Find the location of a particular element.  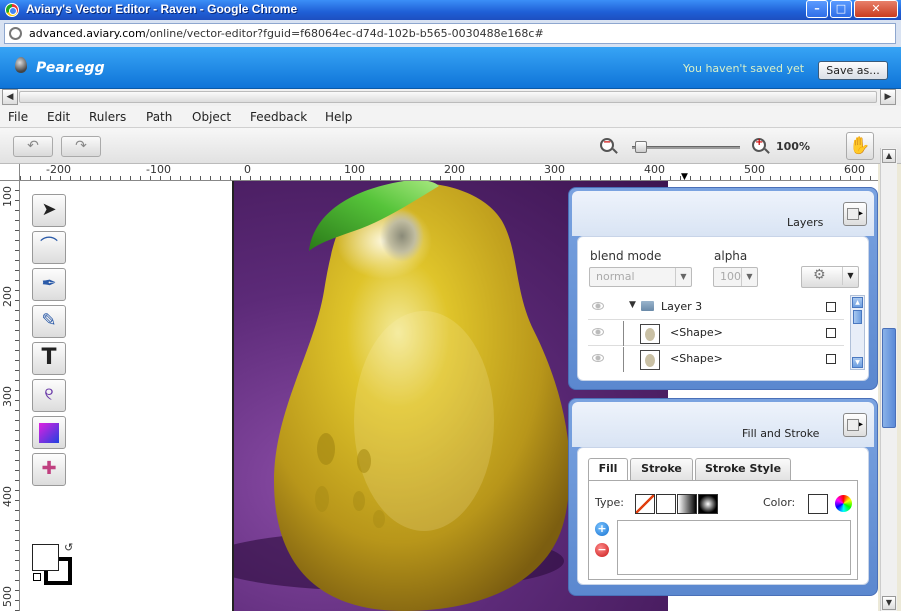

layers-scroll-thumb is located at coordinates (857, 317).